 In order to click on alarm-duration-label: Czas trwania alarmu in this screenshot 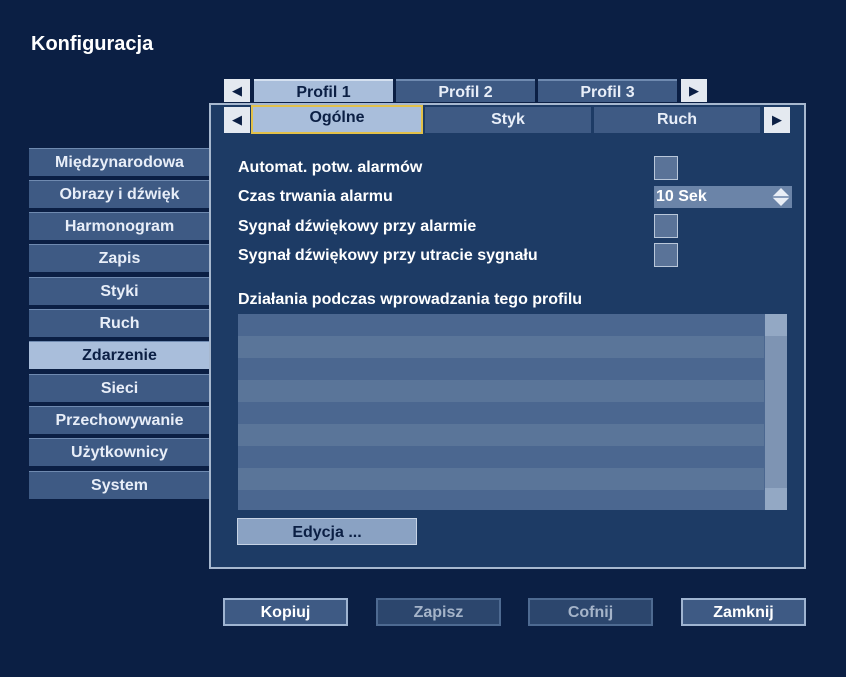, I will do `click(315, 196)`.